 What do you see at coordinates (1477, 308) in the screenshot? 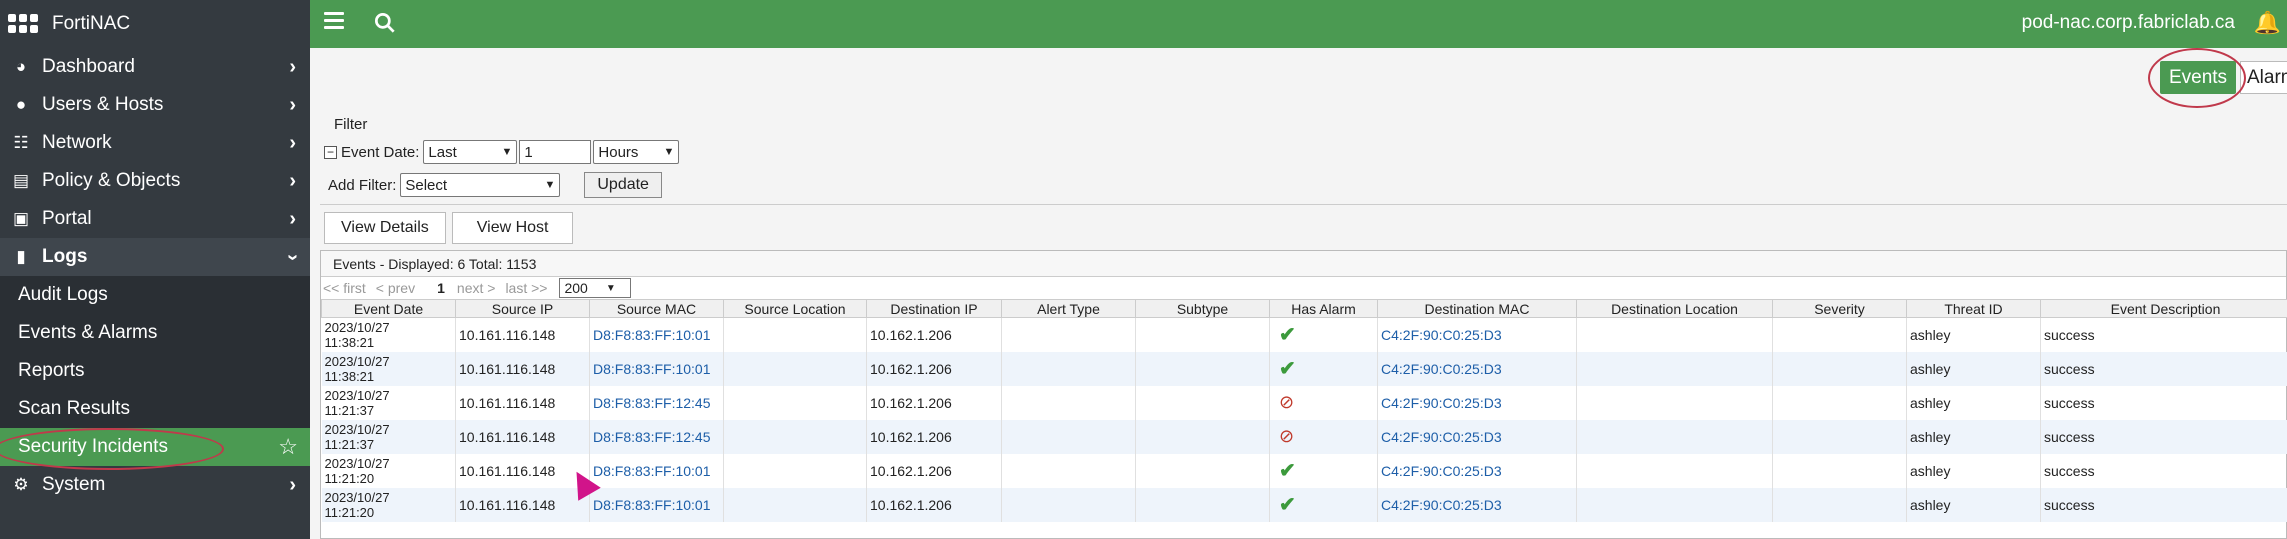
I see `column-header: Destination MAC` at bounding box center [1477, 308].